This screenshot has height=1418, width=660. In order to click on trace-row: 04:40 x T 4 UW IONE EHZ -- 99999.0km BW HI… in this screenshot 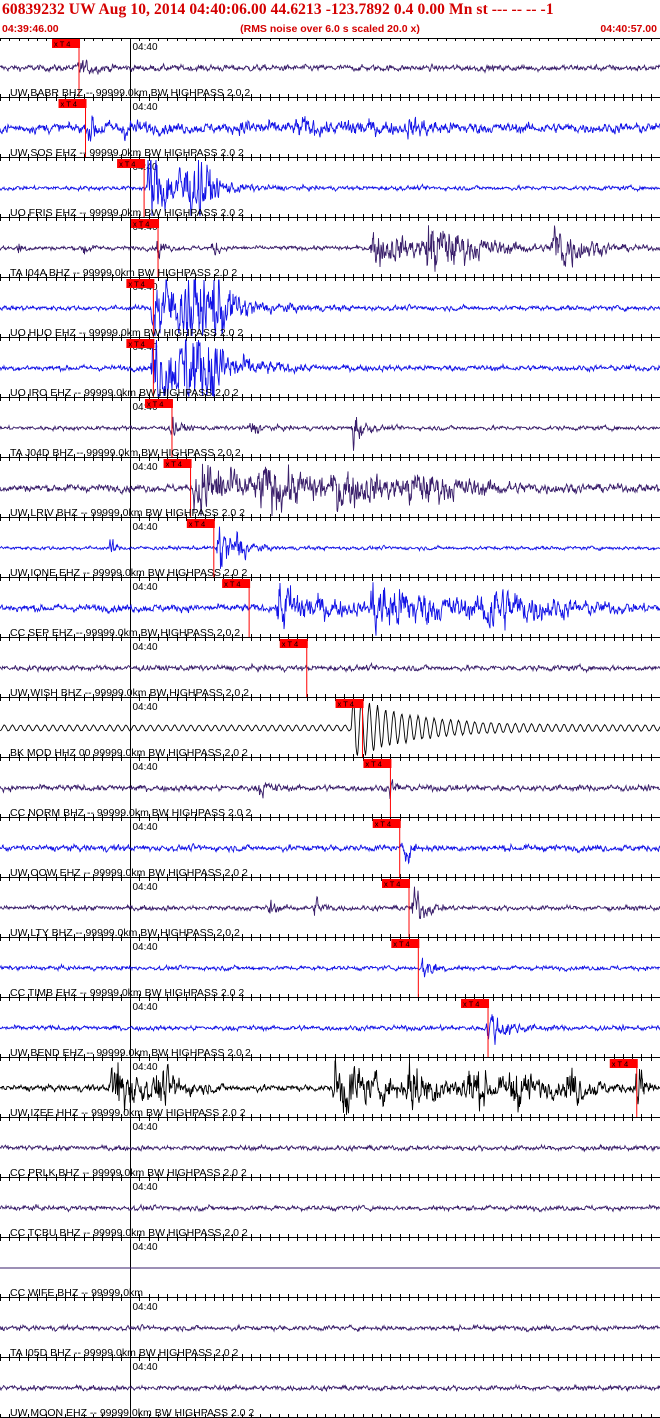, I will do `click(330, 548)`.